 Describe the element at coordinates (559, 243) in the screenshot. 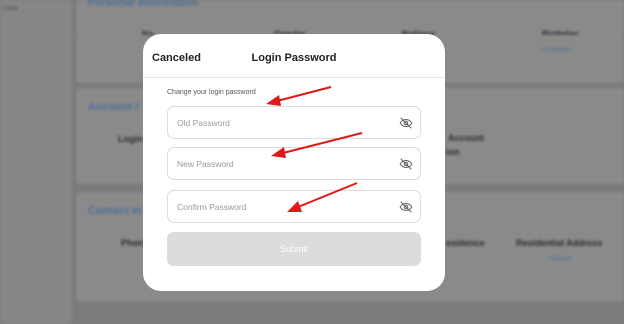

I see `contact-label-residential-address: Residential Address` at that location.